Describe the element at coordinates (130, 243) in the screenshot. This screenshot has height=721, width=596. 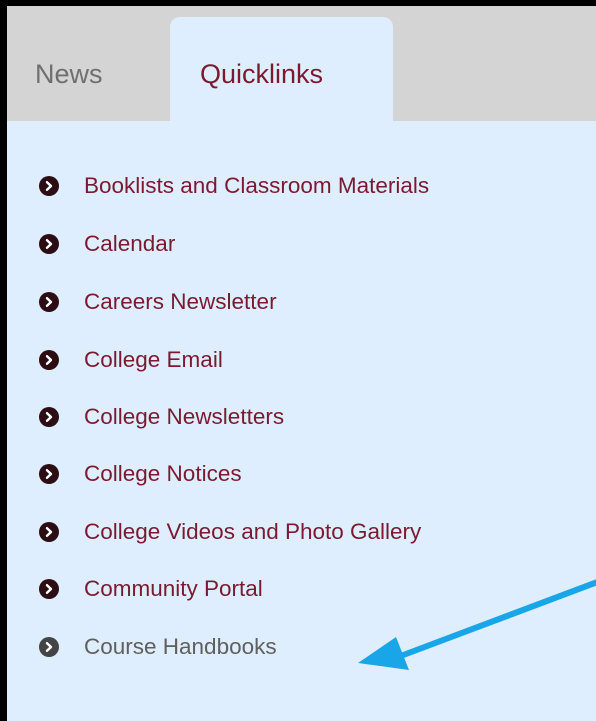
I see `quicklink-label: Calendar` at that location.